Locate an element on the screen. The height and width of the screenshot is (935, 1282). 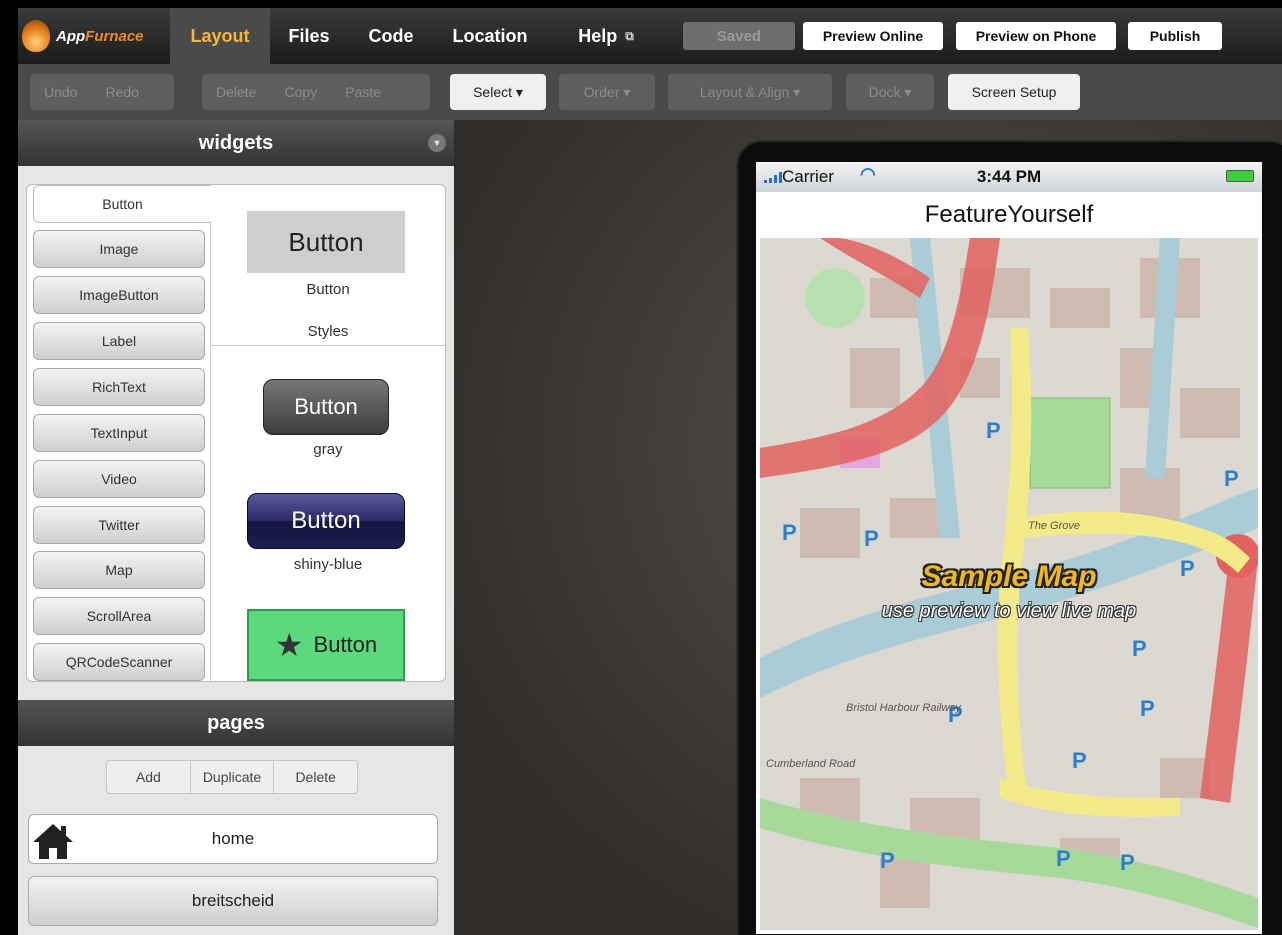
clipboard-group: Delete Copy Paste is located at coordinates (316, 92).